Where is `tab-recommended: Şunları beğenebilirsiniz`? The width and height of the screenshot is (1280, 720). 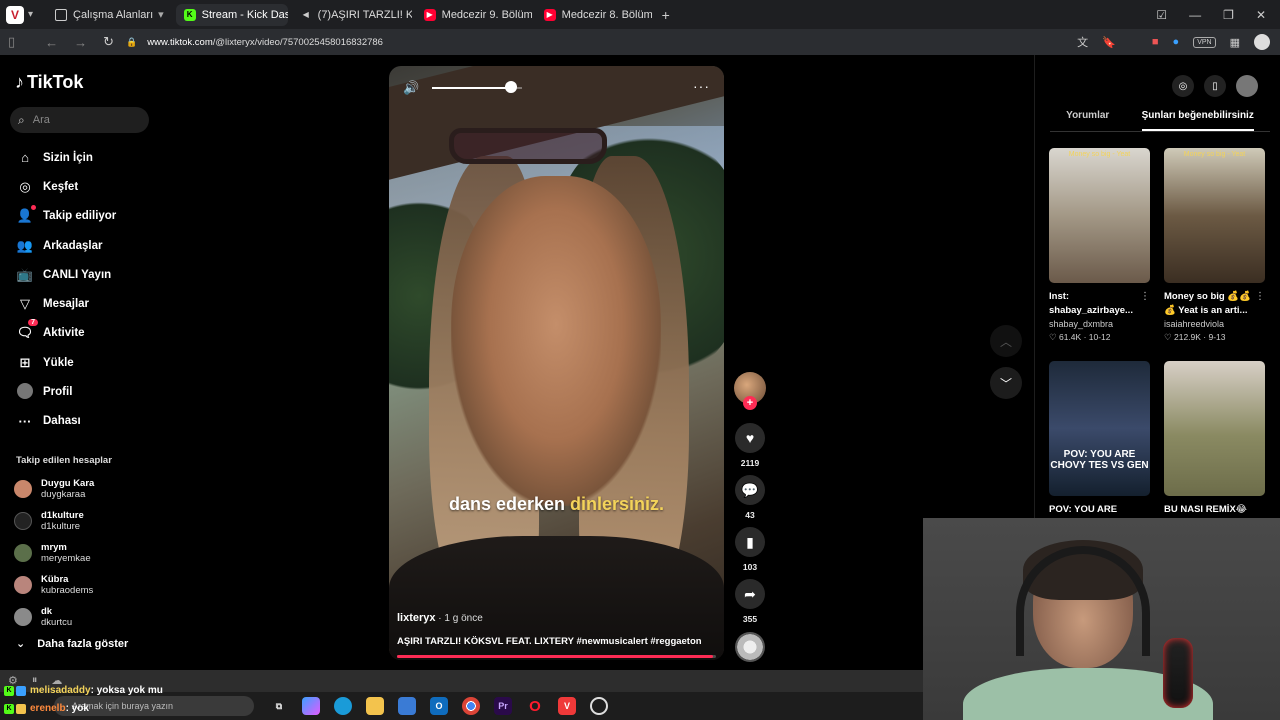 tab-recommended: Şunları beğenebilirsiniz is located at coordinates (1197, 120).